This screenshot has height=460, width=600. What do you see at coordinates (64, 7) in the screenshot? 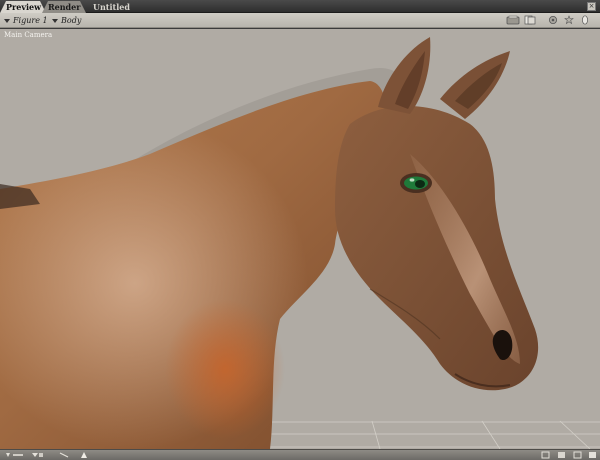
I see `tab-render: Render` at bounding box center [64, 7].